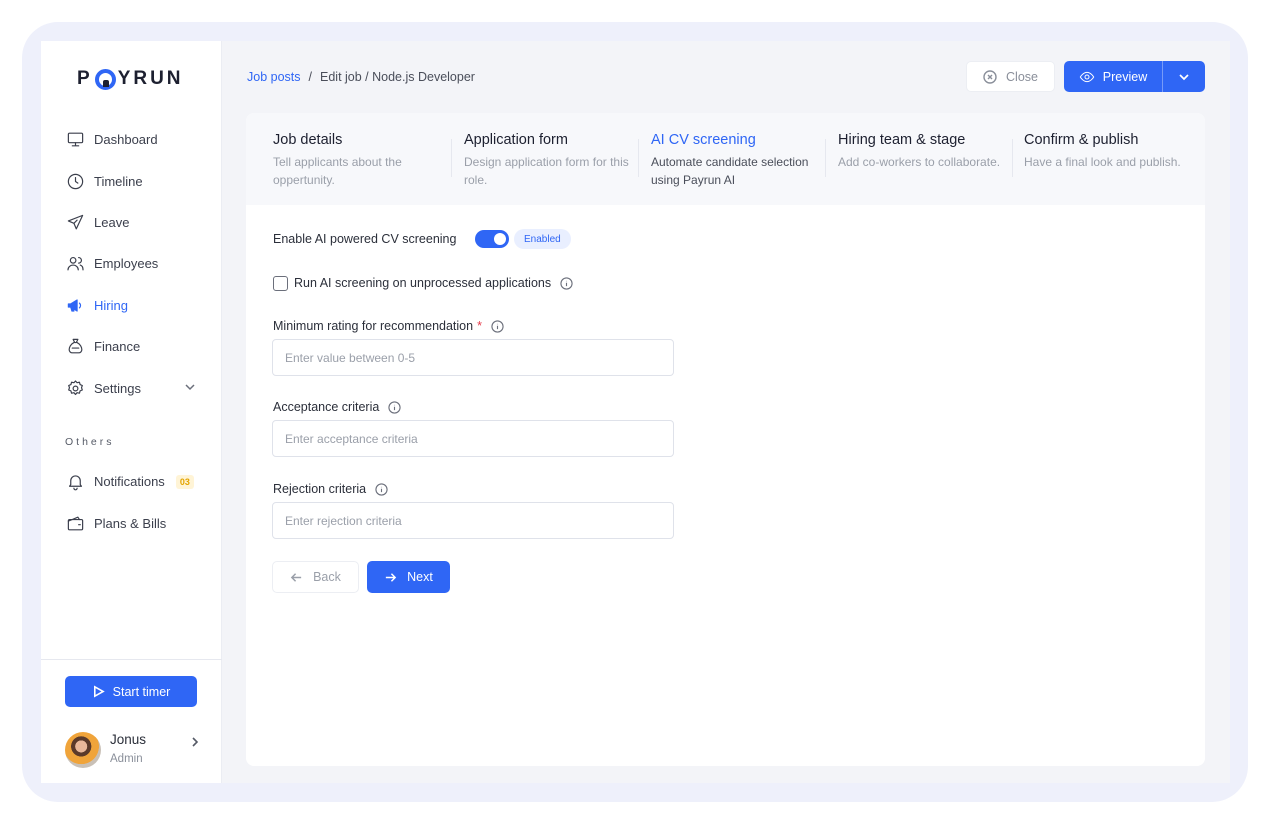 Image resolution: width=1271 pixels, height=825 pixels. I want to click on enable-ai-screening-toggle, so click(492, 239).